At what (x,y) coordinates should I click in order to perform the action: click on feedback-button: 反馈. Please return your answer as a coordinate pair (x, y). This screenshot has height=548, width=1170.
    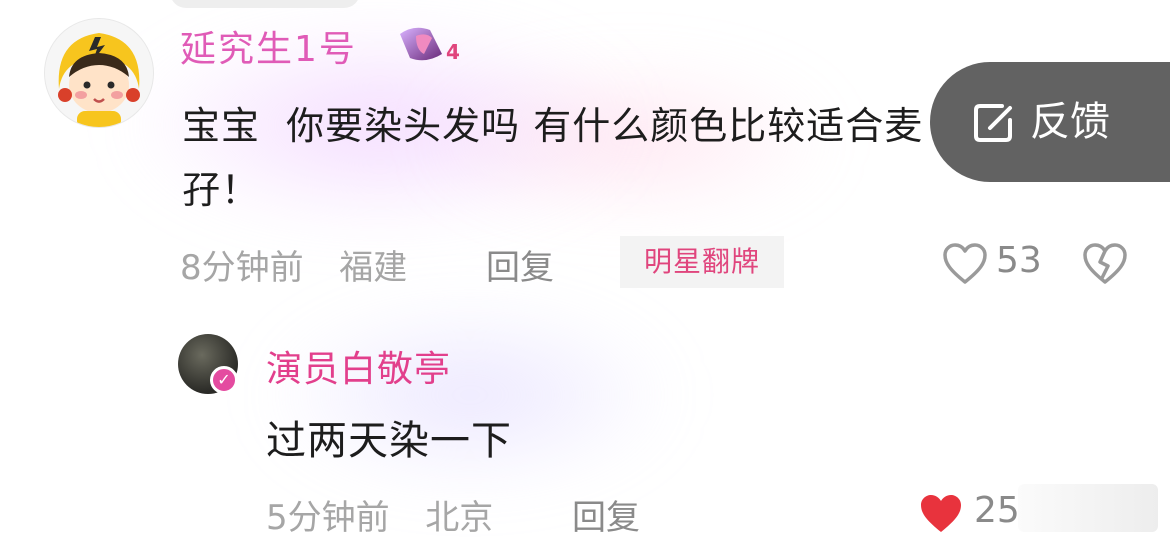
    Looking at the image, I should click on (1050, 122).